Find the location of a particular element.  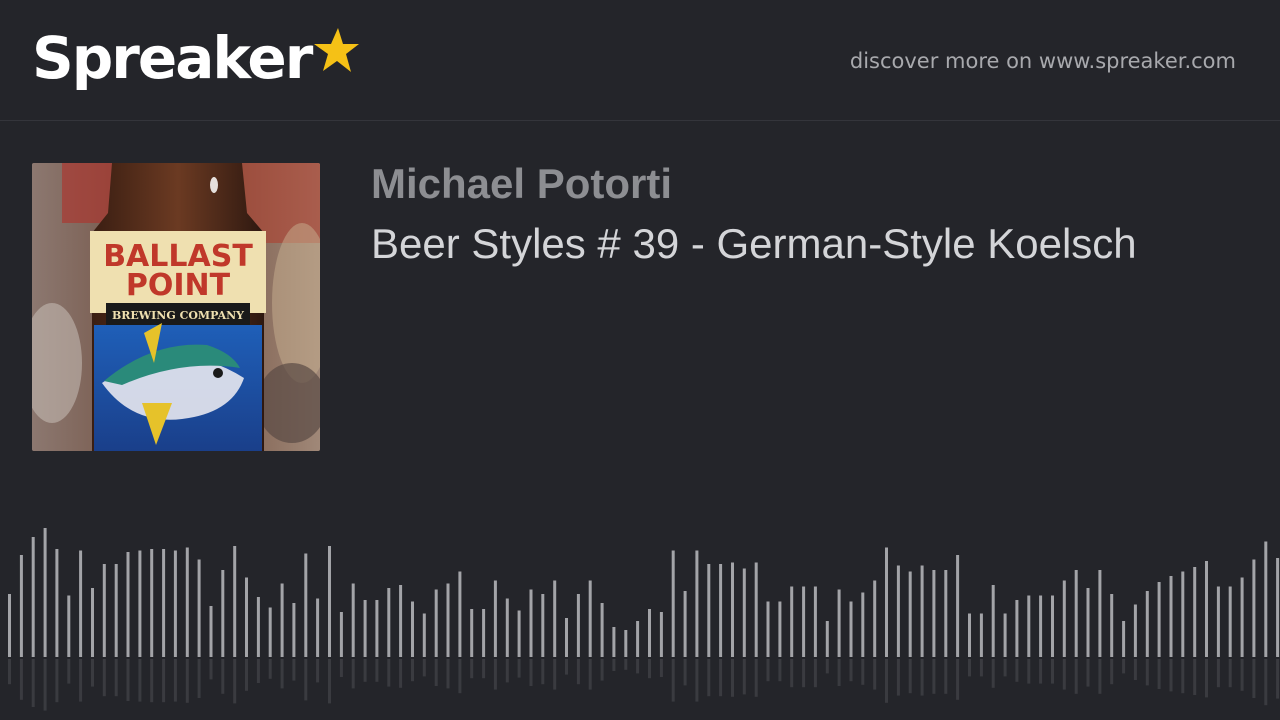

spreaker-logo: Spreaker is located at coordinates (196, 60).